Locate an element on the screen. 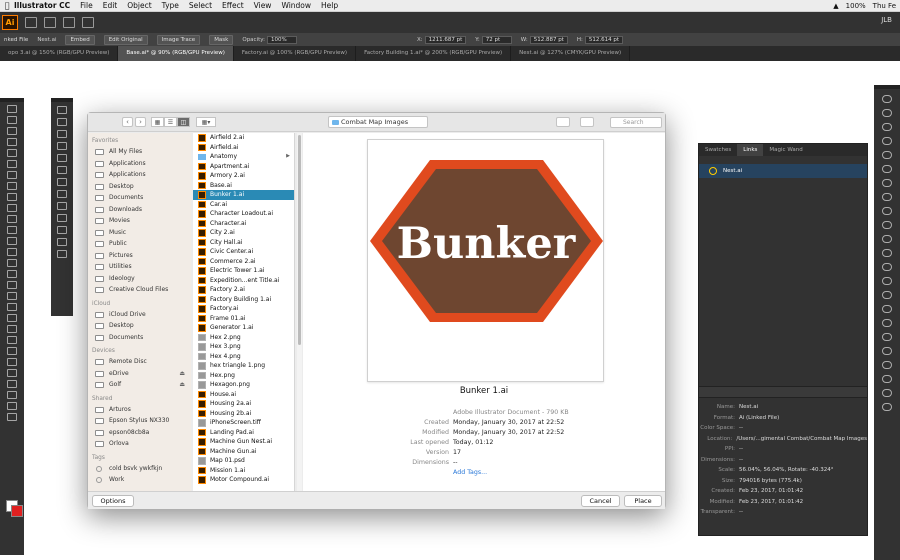  artboard-tool-icon is located at coordinates (12, 373).